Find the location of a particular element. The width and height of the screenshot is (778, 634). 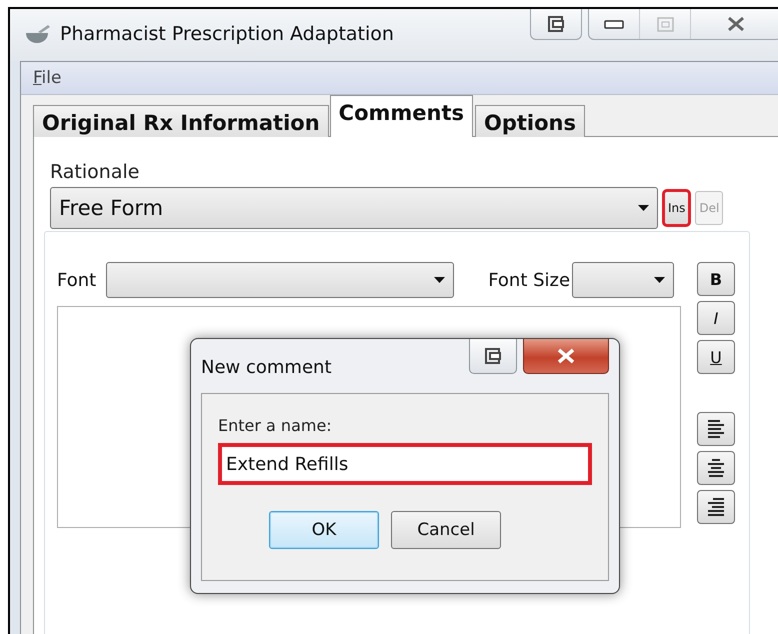

name-input-field: Extend Refills is located at coordinates (405, 464).